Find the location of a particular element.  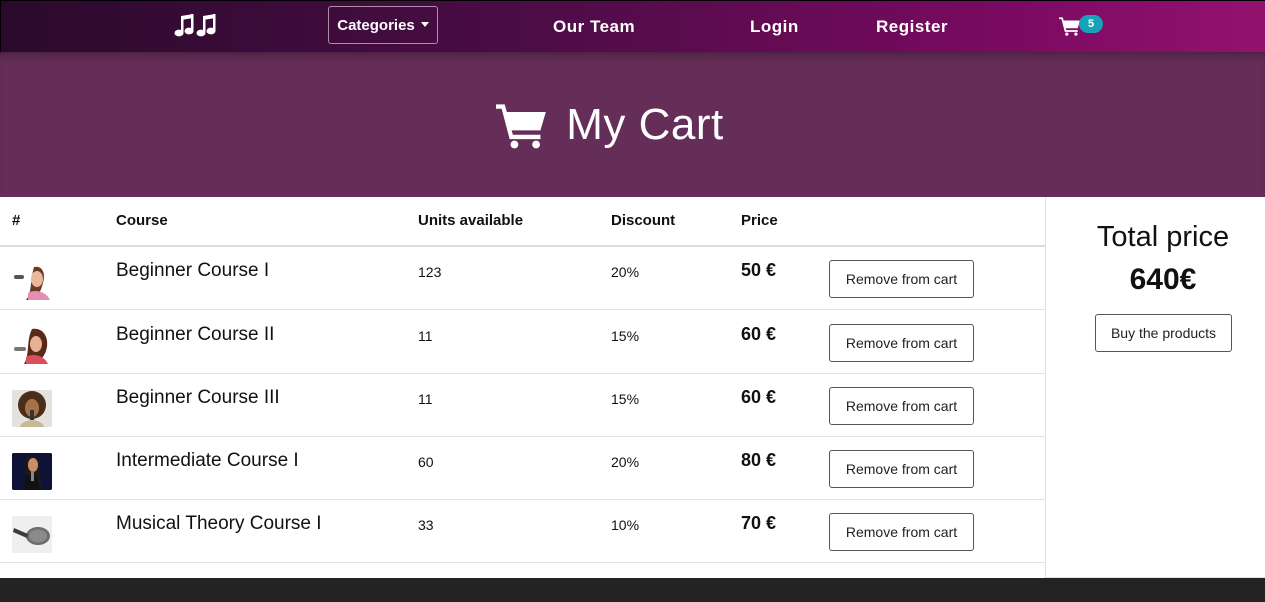

column-header-units: Units available is located at coordinates (471, 220).